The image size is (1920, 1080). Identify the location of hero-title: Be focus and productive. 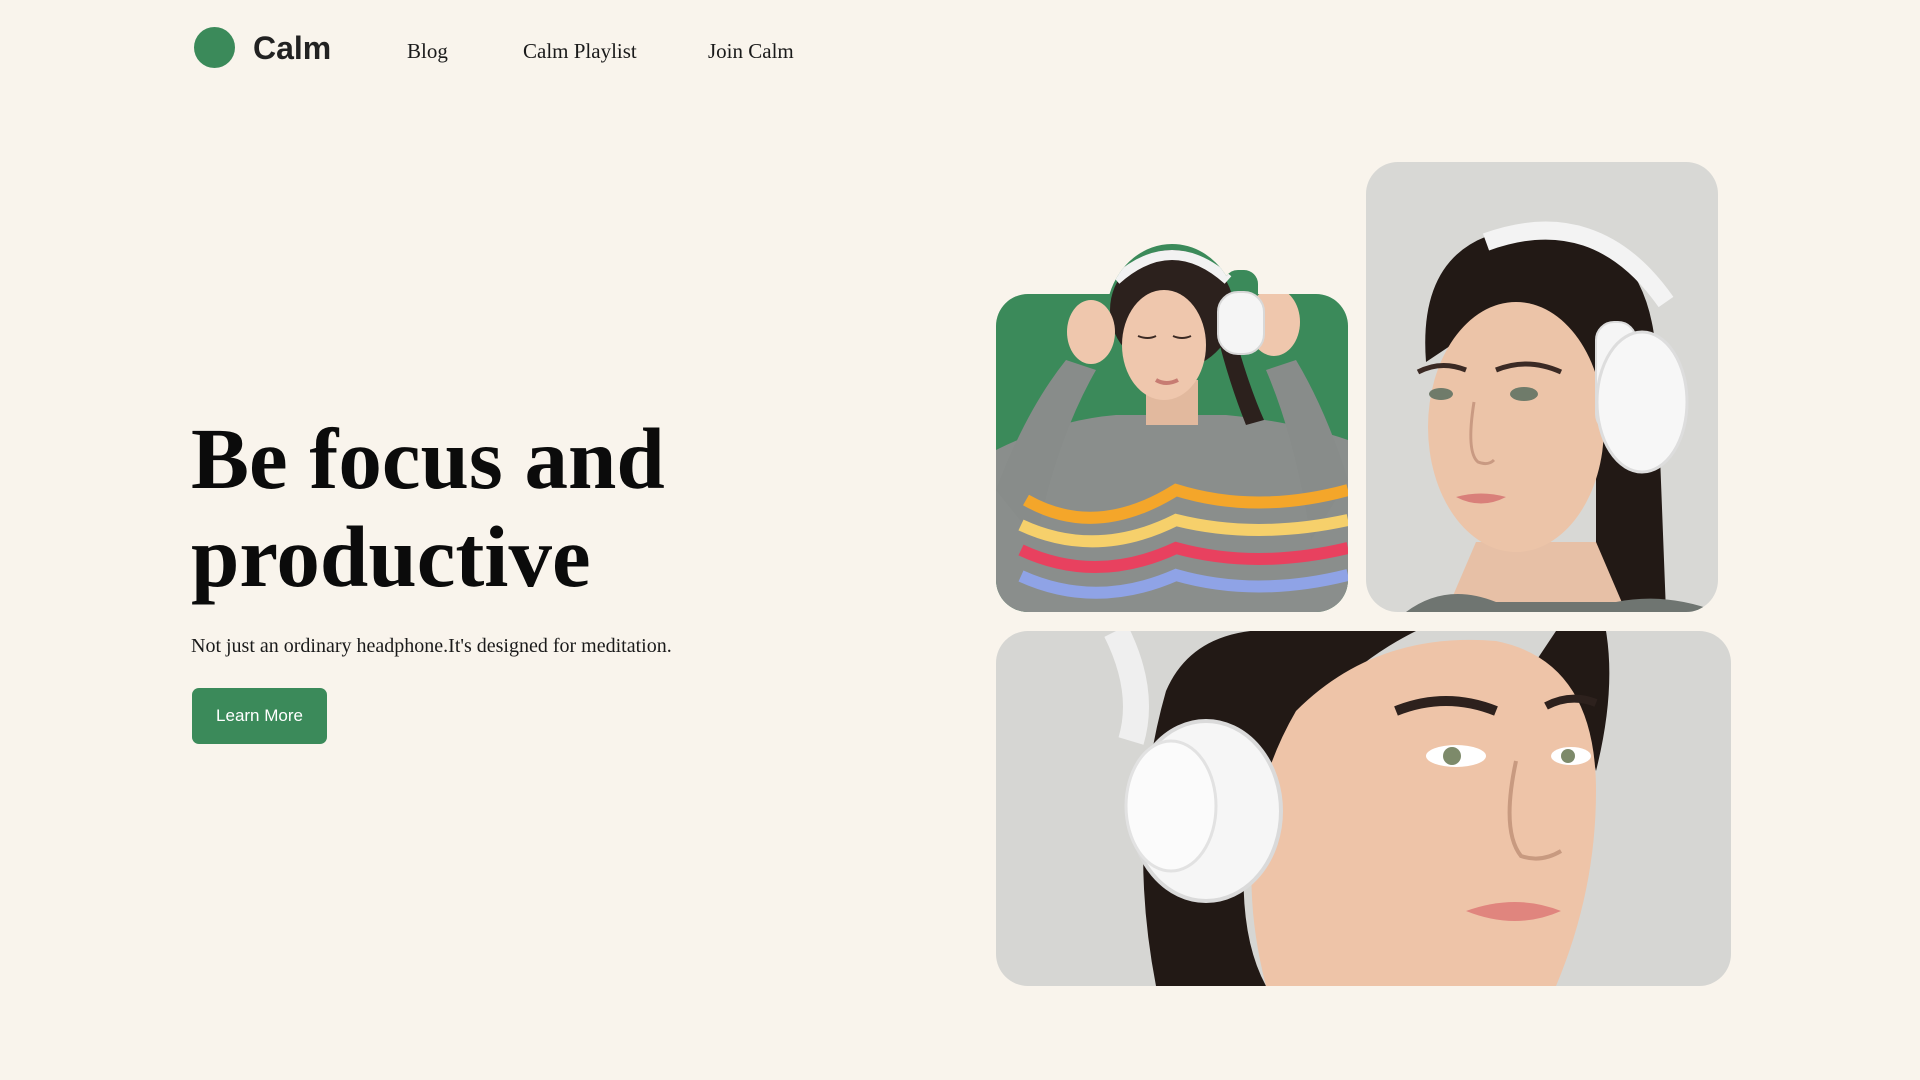
(471, 508).